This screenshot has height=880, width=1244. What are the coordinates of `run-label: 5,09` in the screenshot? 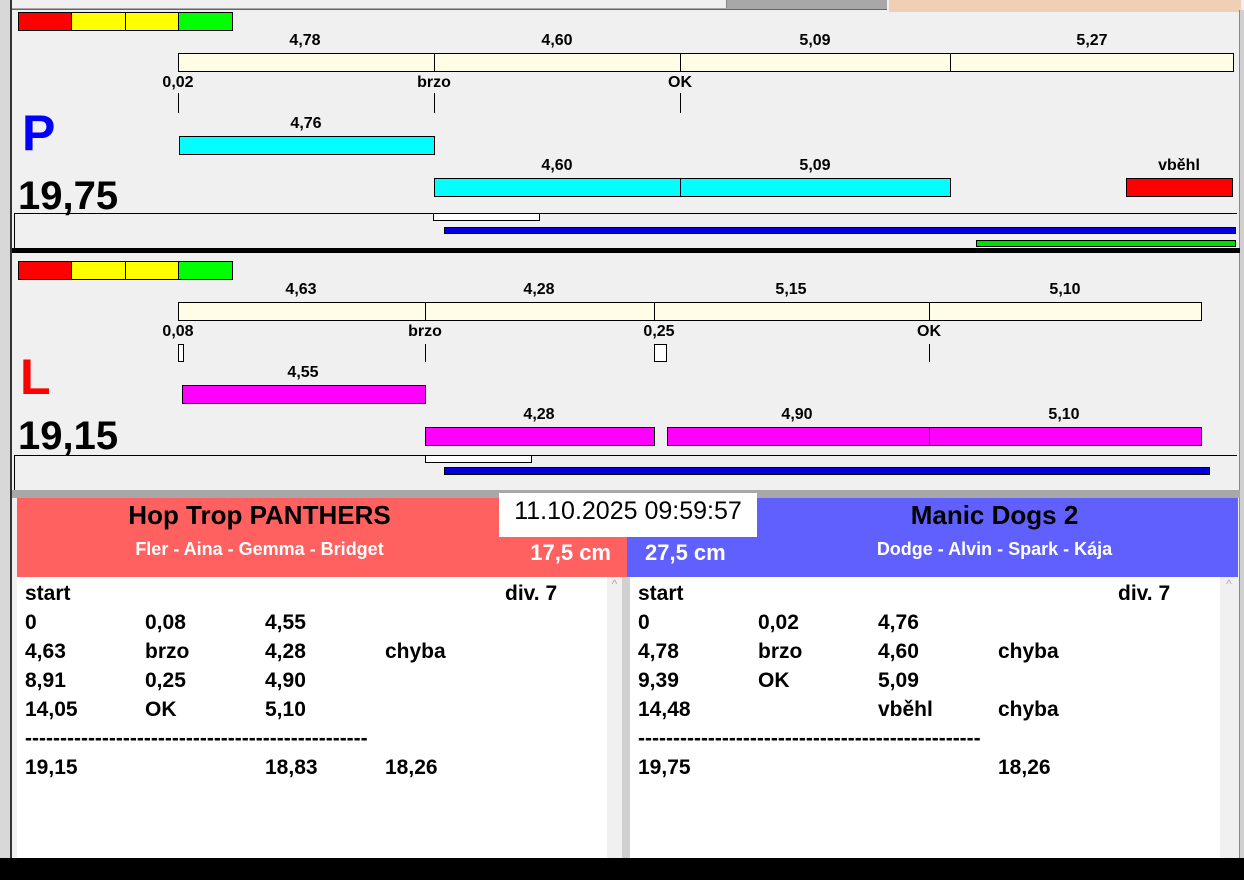 It's located at (815, 165).